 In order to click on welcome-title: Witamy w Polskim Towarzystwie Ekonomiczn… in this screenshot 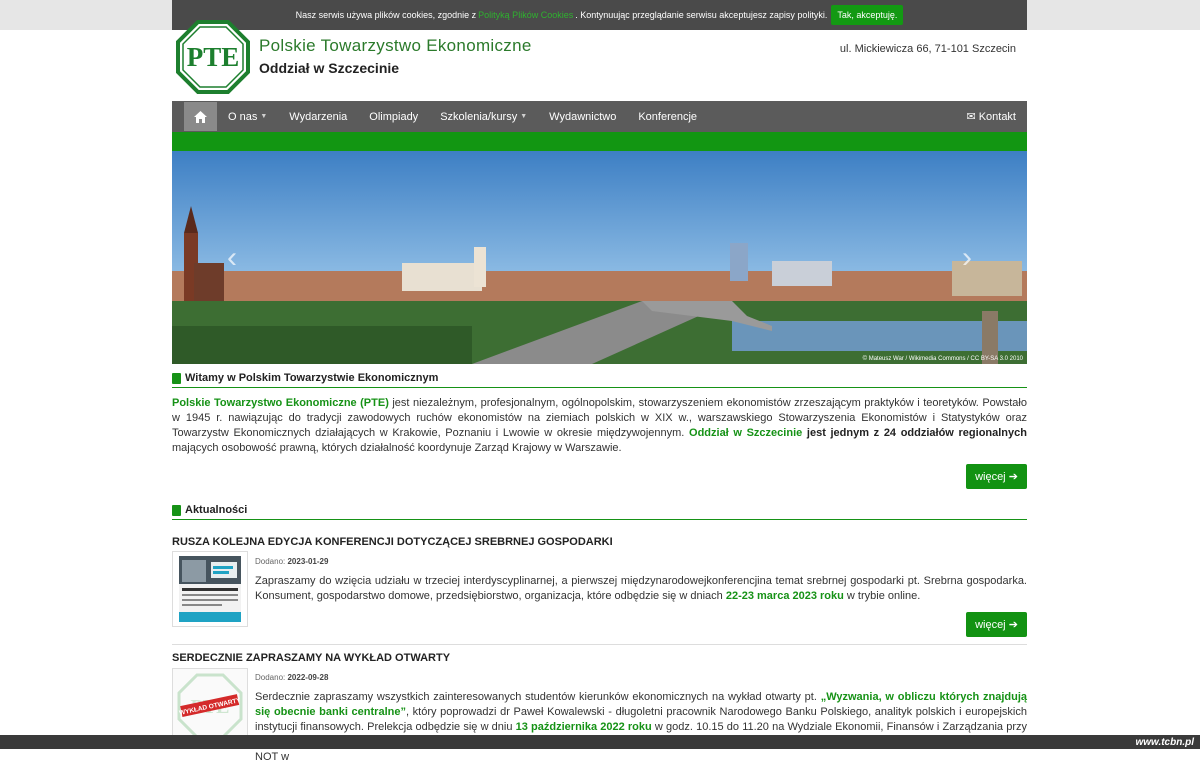, I will do `click(312, 378)`.